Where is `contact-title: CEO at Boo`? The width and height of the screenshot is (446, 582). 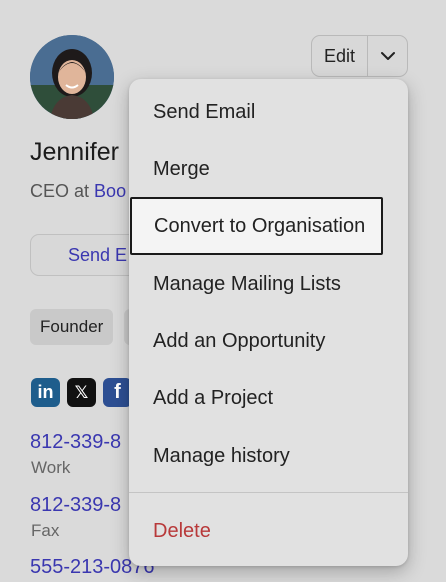 contact-title: CEO at Boo is located at coordinates (78, 191).